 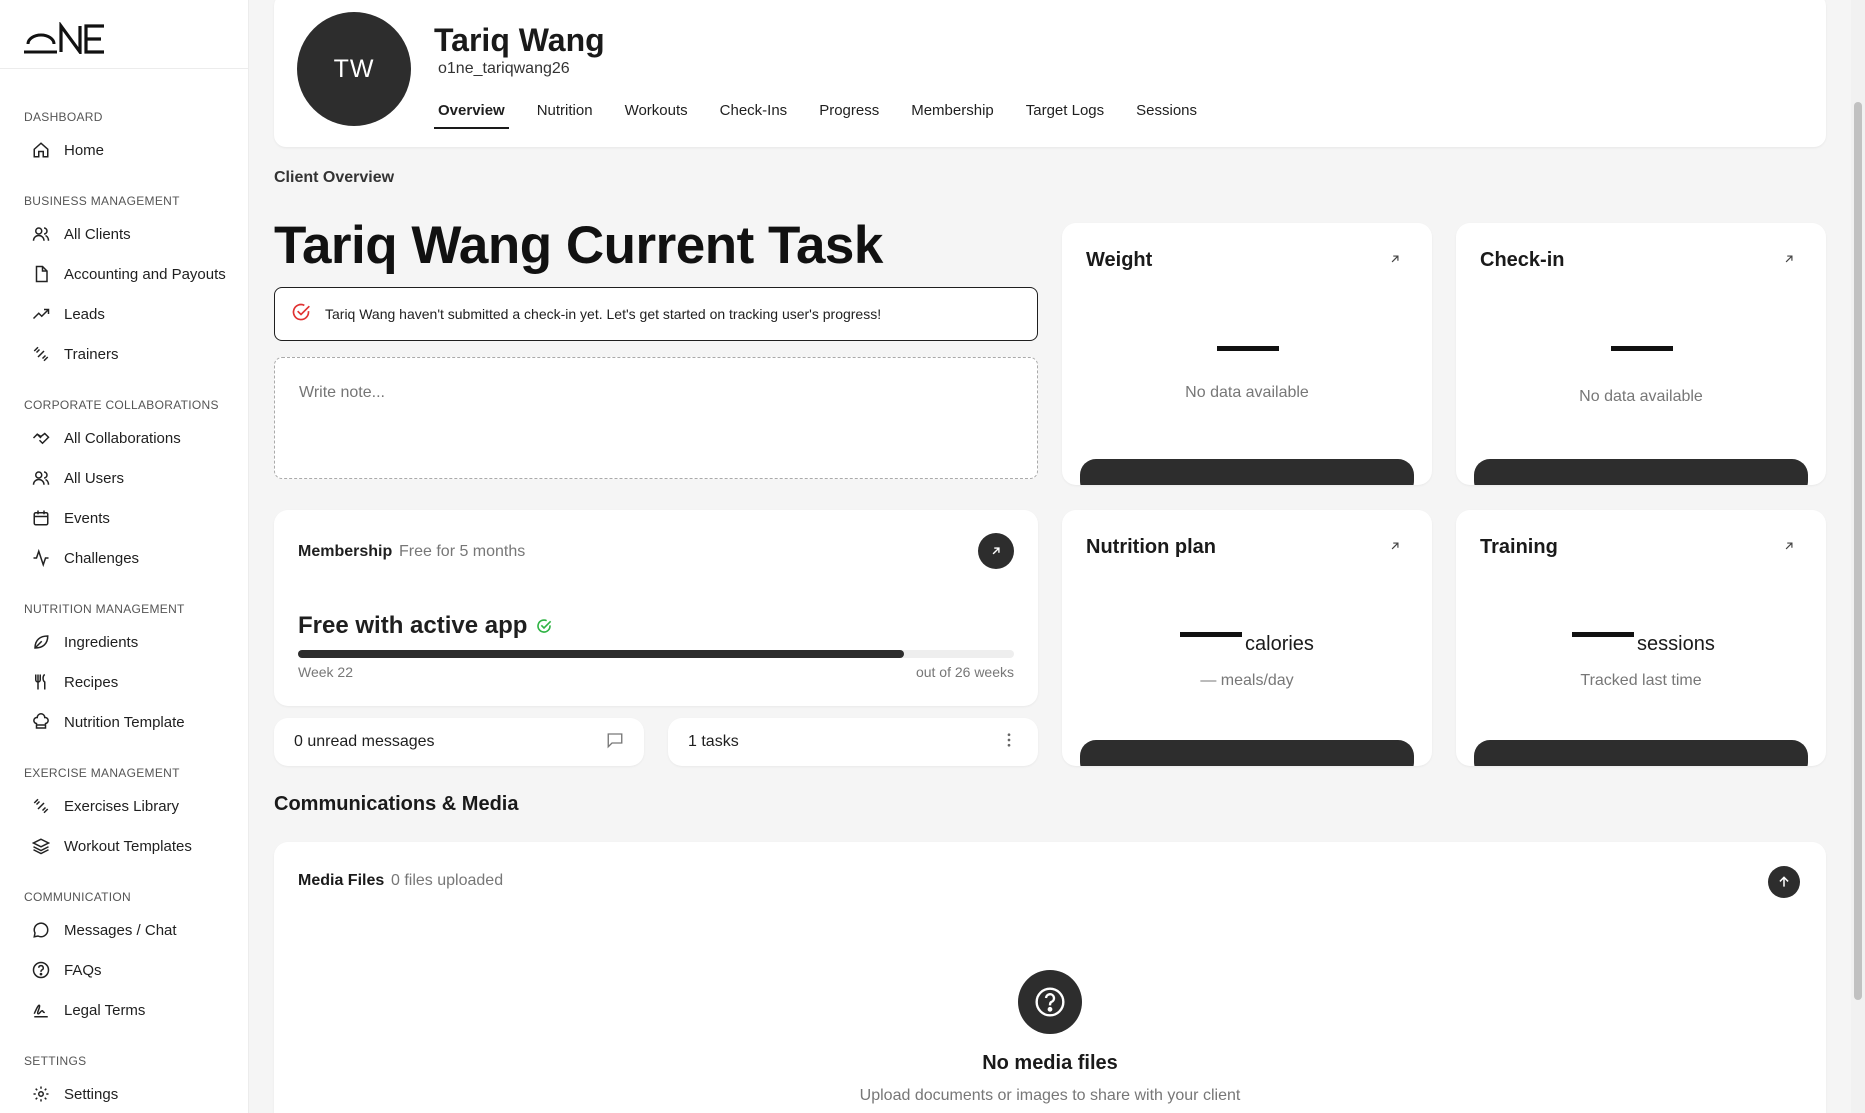 I want to click on membership-progress, so click(x=656, y=654).